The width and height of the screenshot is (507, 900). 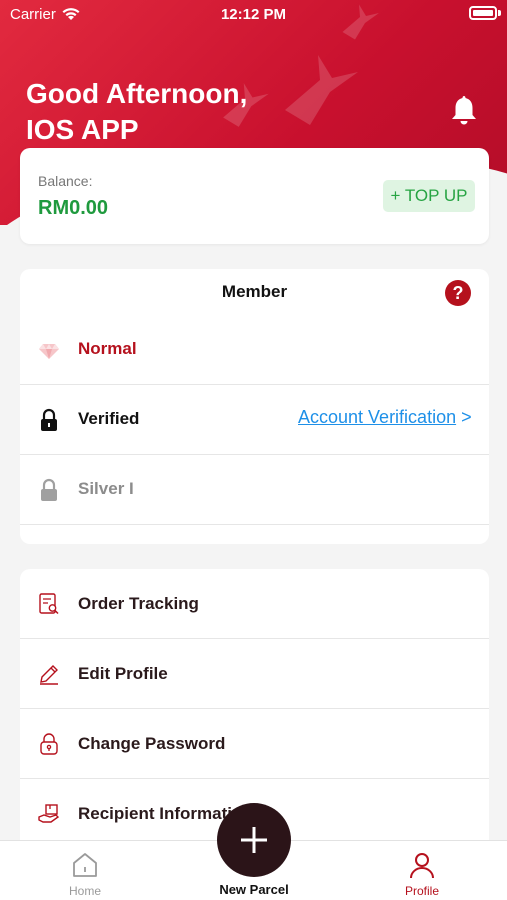 I want to click on member-title: Member, so click(x=254, y=291).